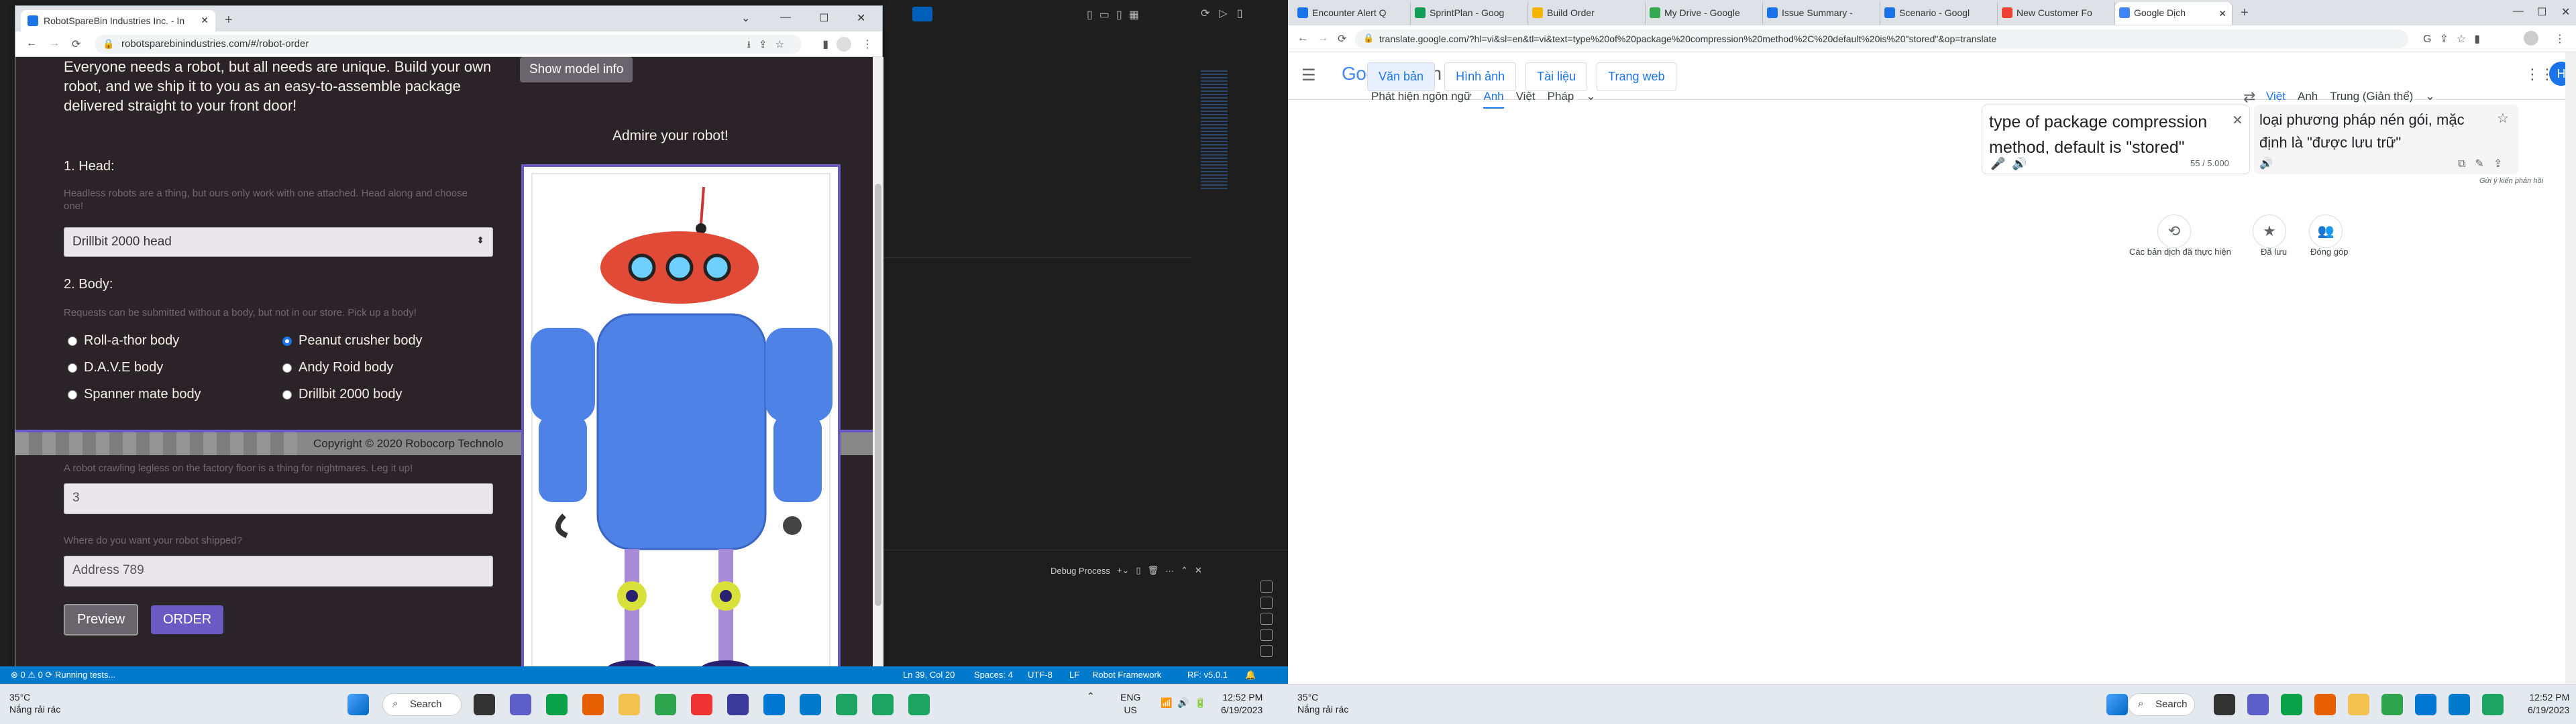 The width and height of the screenshot is (2576, 724). What do you see at coordinates (1074, 675) in the screenshot?
I see `status-eol: LF` at bounding box center [1074, 675].